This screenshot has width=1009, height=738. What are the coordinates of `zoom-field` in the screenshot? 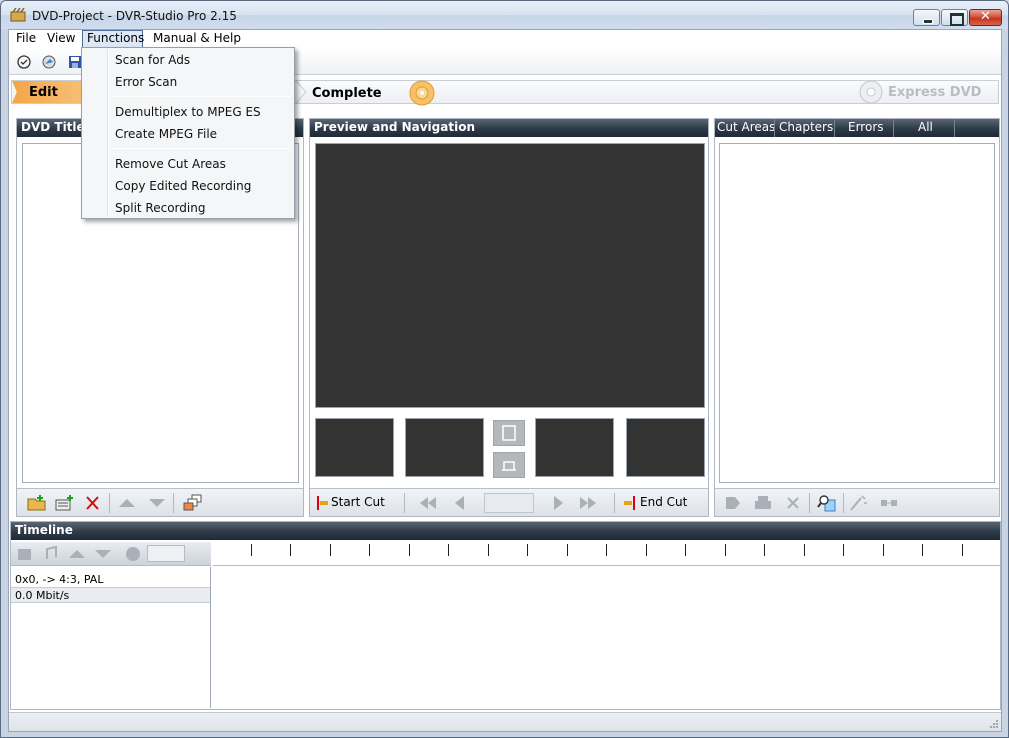 It's located at (166, 553).